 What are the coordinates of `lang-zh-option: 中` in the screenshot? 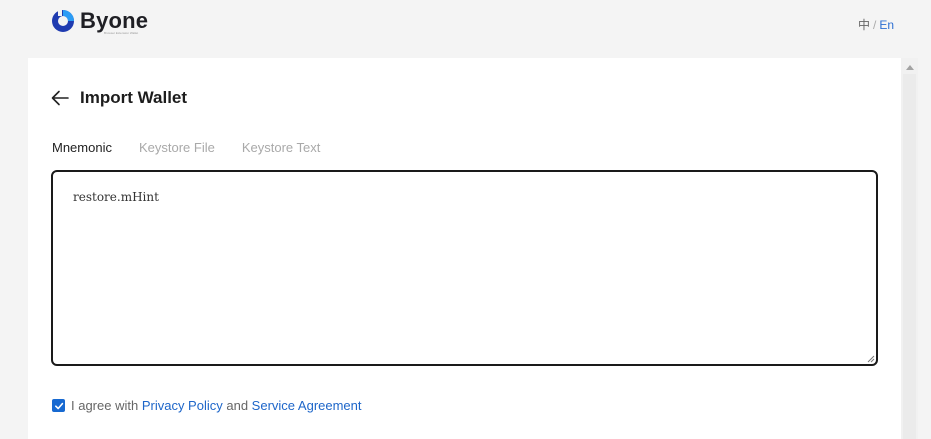 It's located at (864, 25).